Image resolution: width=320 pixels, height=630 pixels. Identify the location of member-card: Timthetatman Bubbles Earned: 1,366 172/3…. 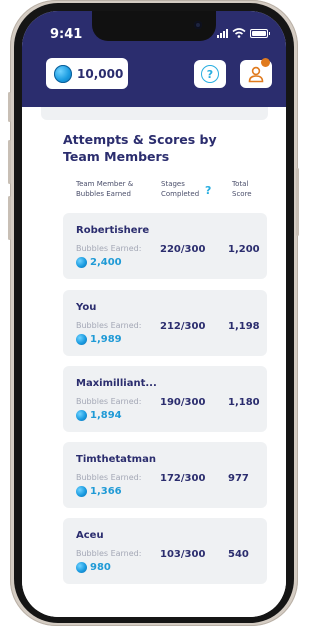
(165, 475).